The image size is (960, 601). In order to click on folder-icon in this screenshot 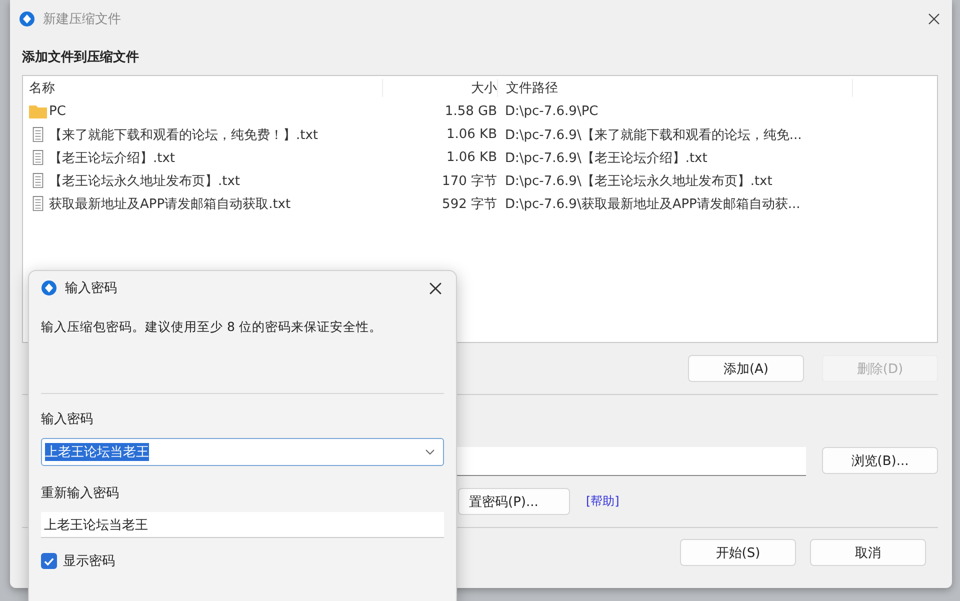, I will do `click(38, 111)`.